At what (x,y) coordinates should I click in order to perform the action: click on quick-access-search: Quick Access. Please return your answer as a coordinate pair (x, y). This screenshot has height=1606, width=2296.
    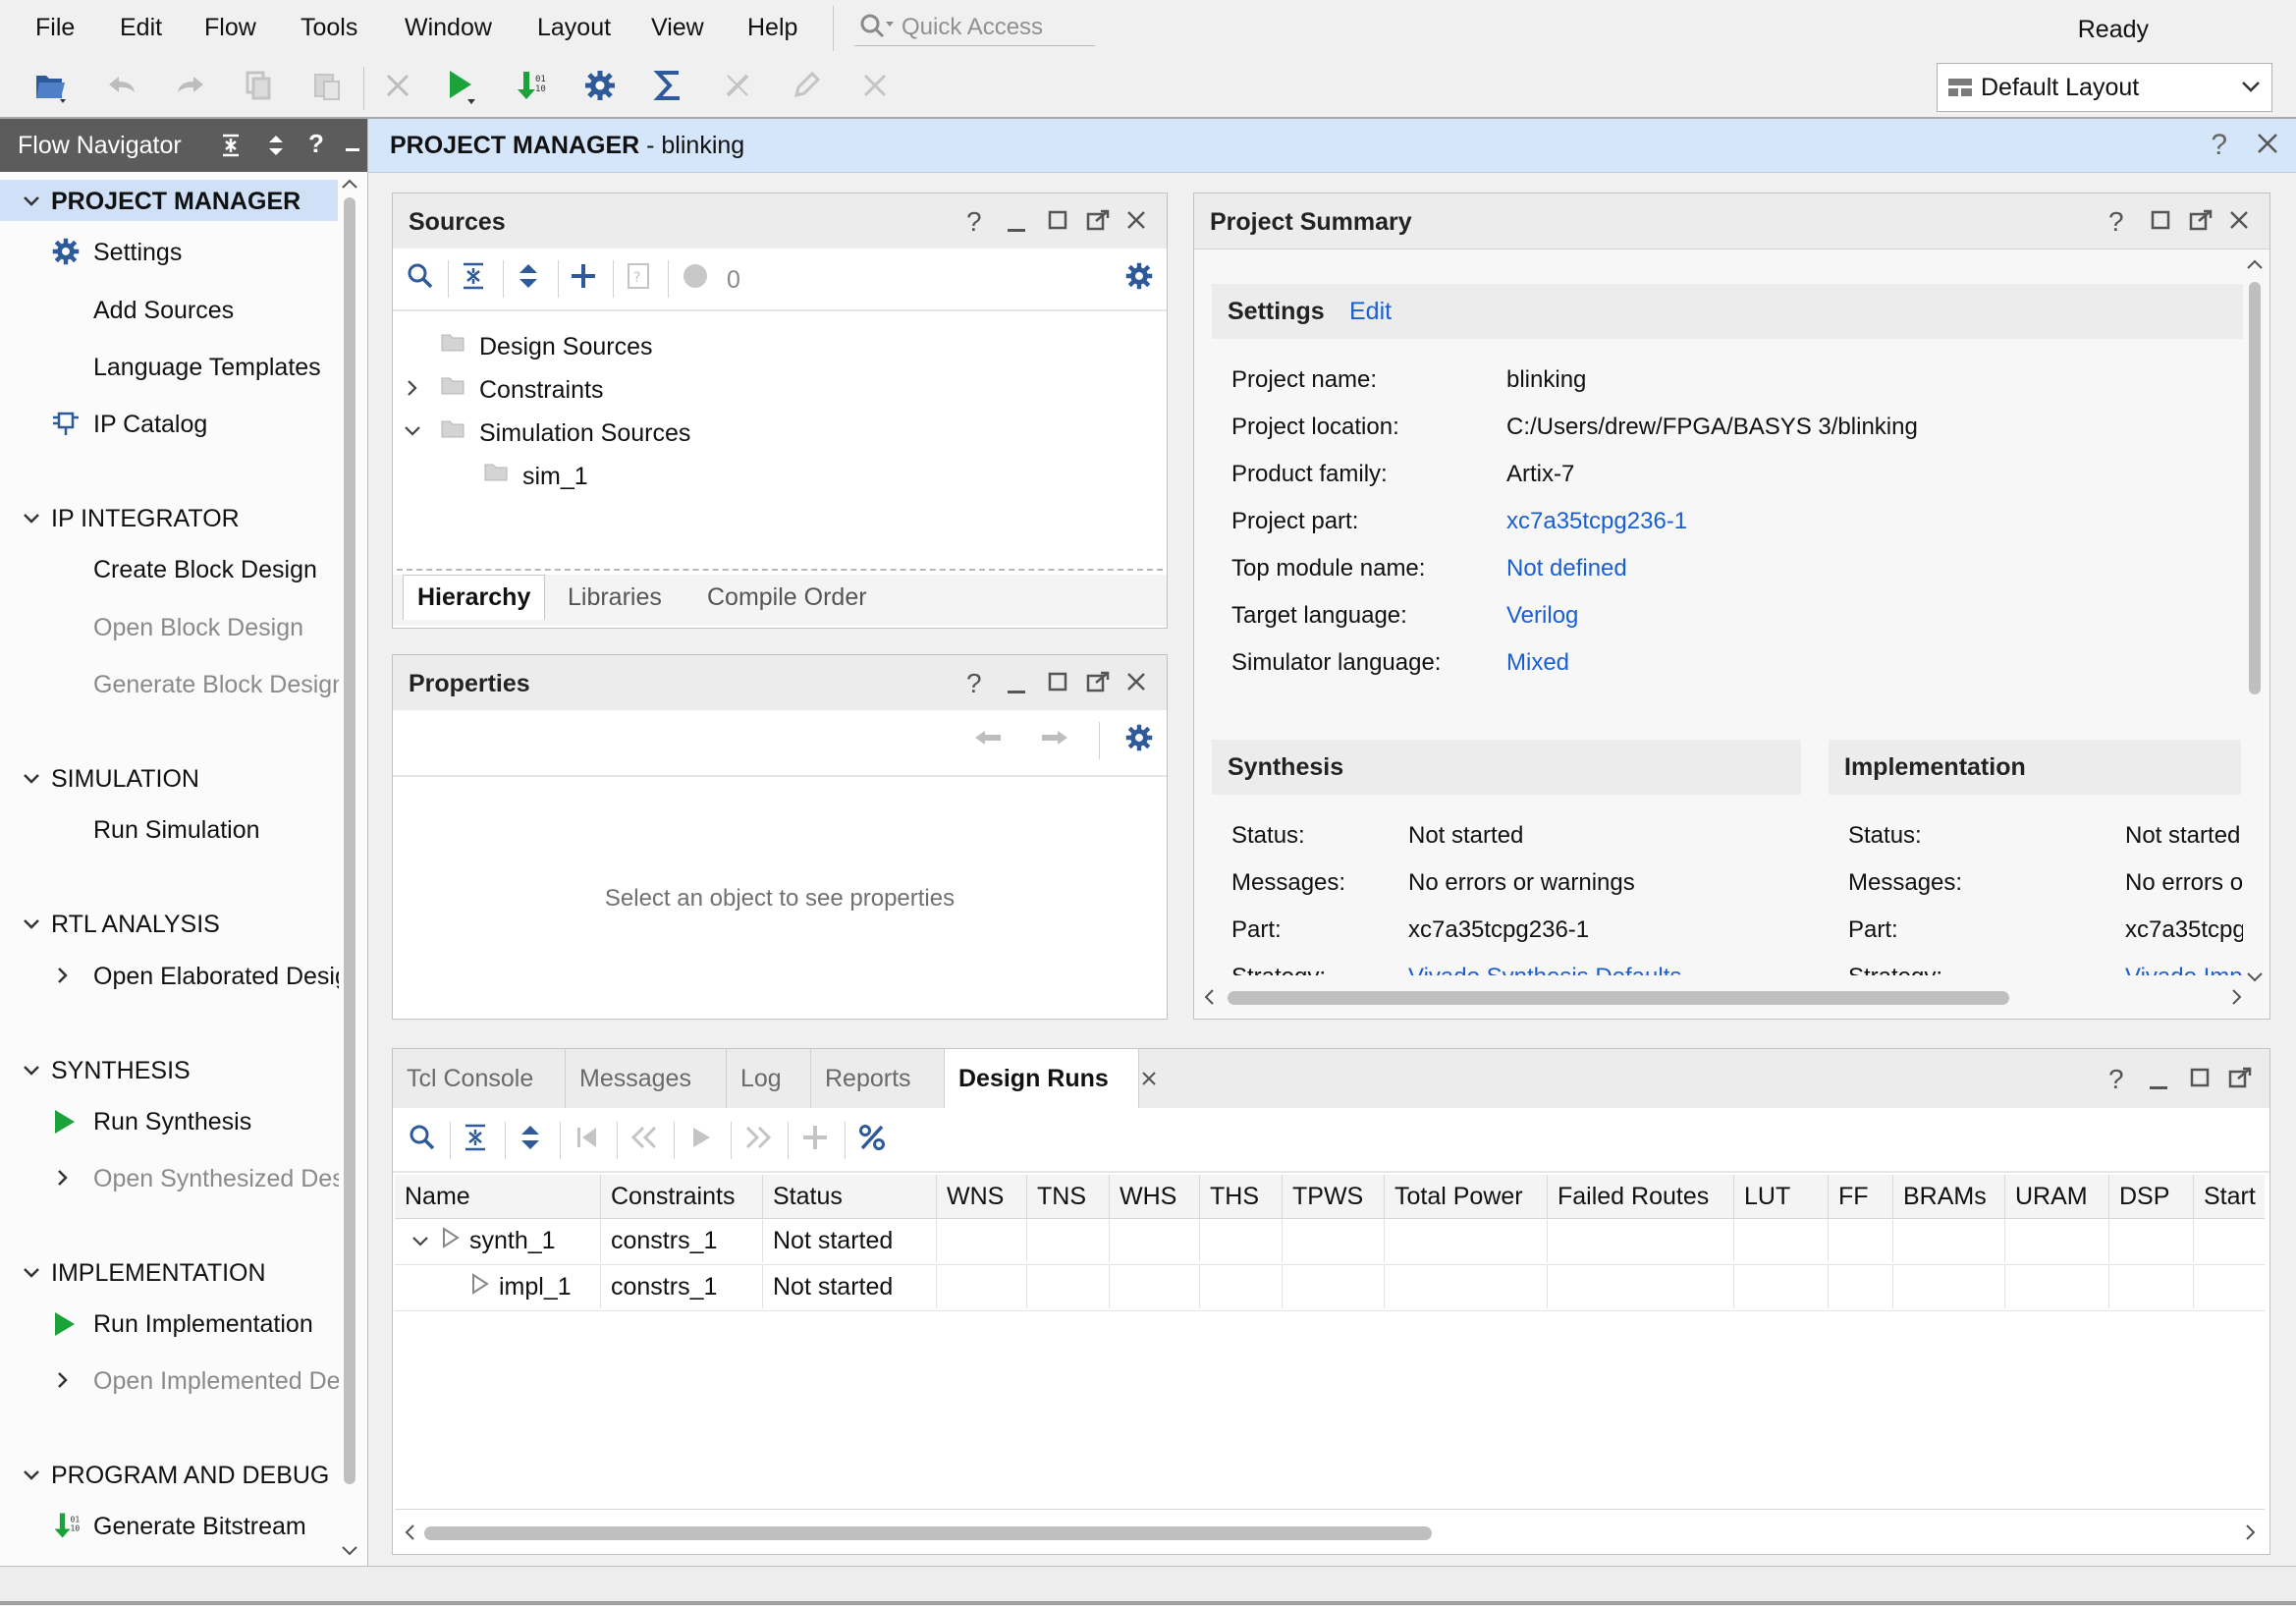
    Looking at the image, I should click on (974, 26).